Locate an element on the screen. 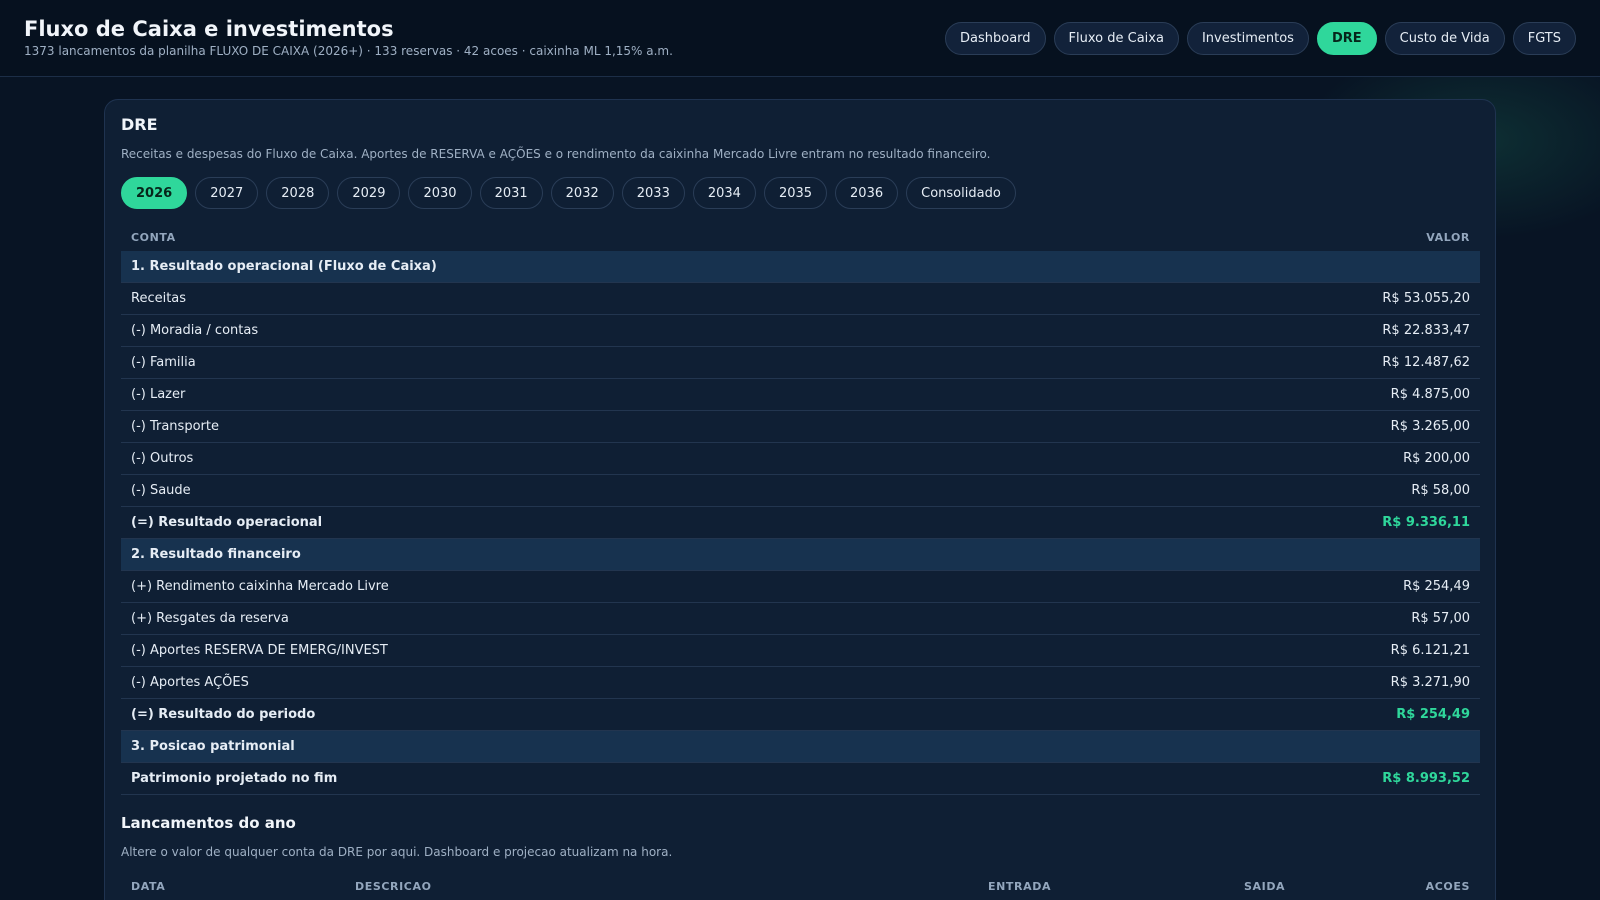 This screenshot has height=900, width=1600. column-header-conta: CONTA is located at coordinates (153, 237).